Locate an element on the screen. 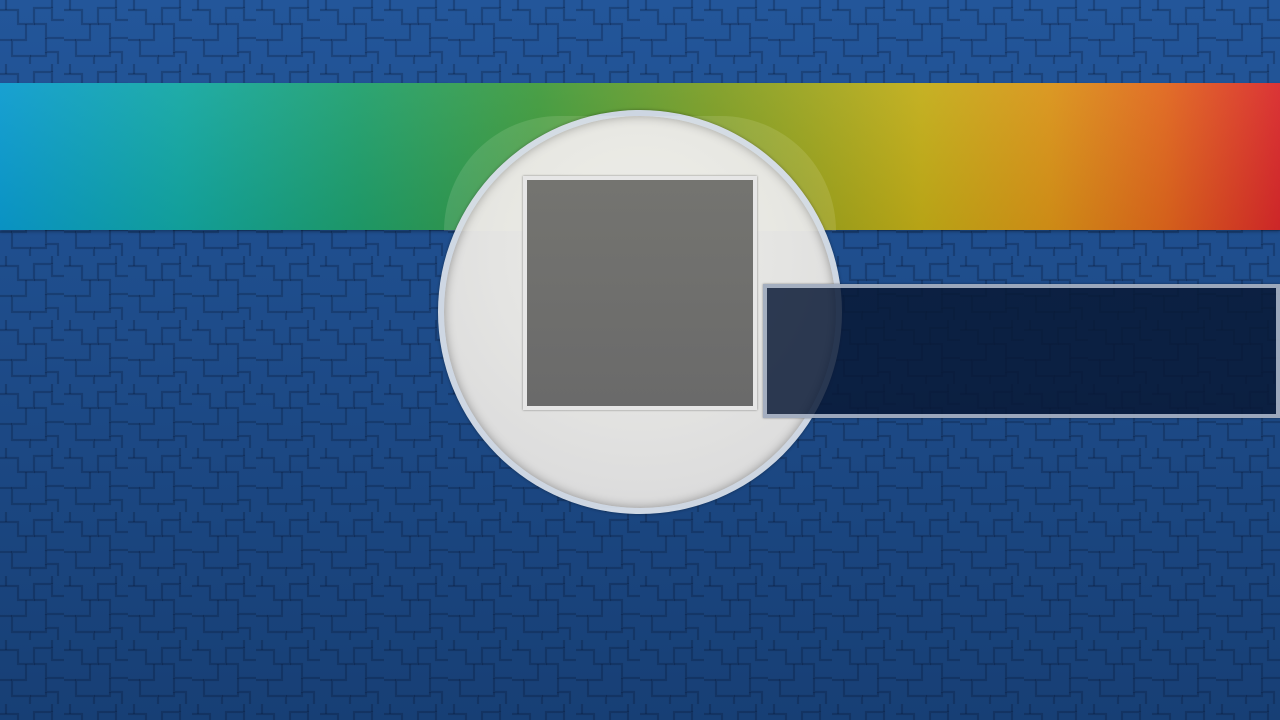  square-frame is located at coordinates (640, 293).